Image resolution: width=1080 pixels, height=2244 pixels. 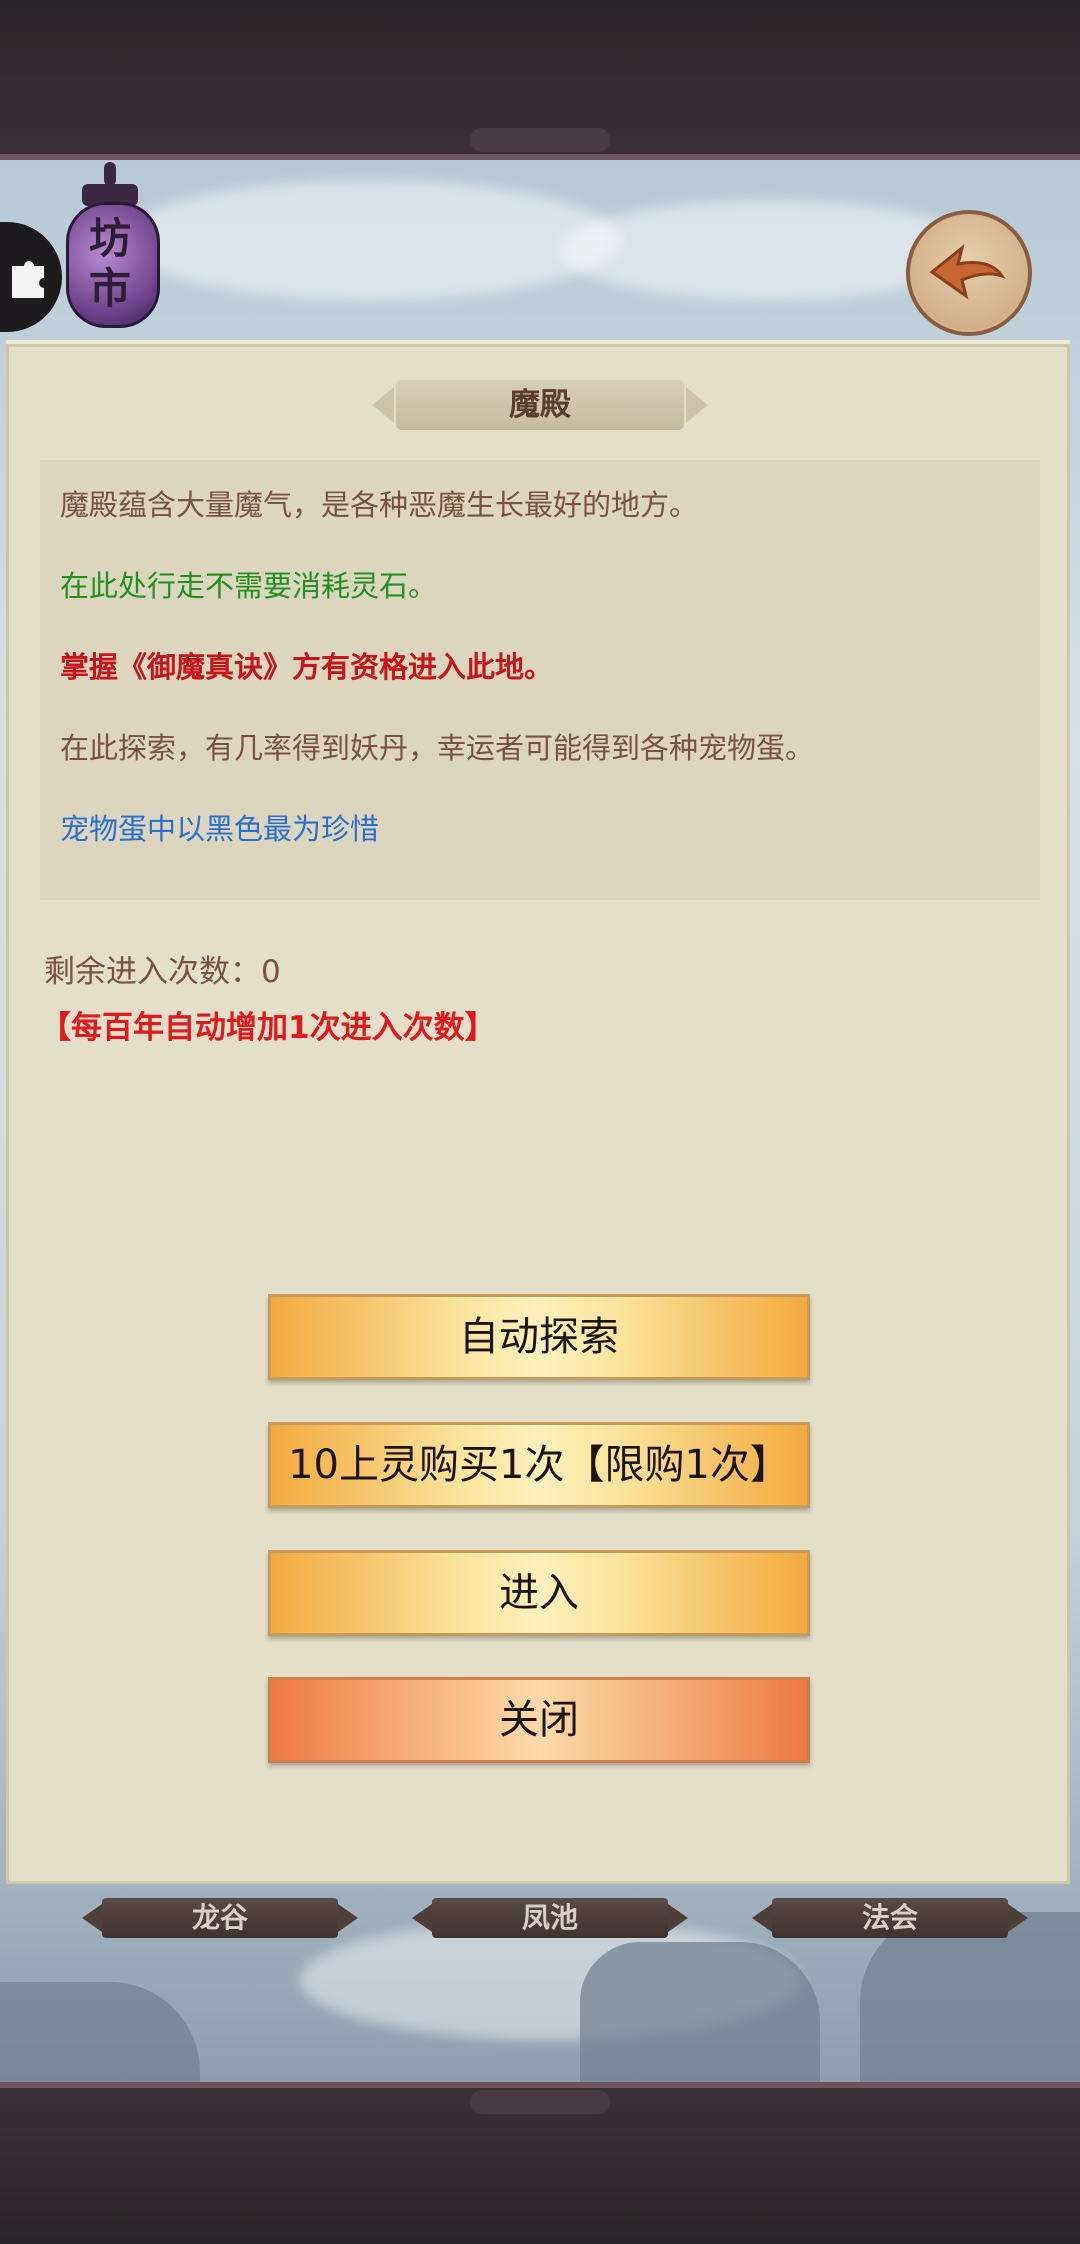 What do you see at coordinates (162, 972) in the screenshot?
I see `remaining-entries: 剩余进入次数：0` at bounding box center [162, 972].